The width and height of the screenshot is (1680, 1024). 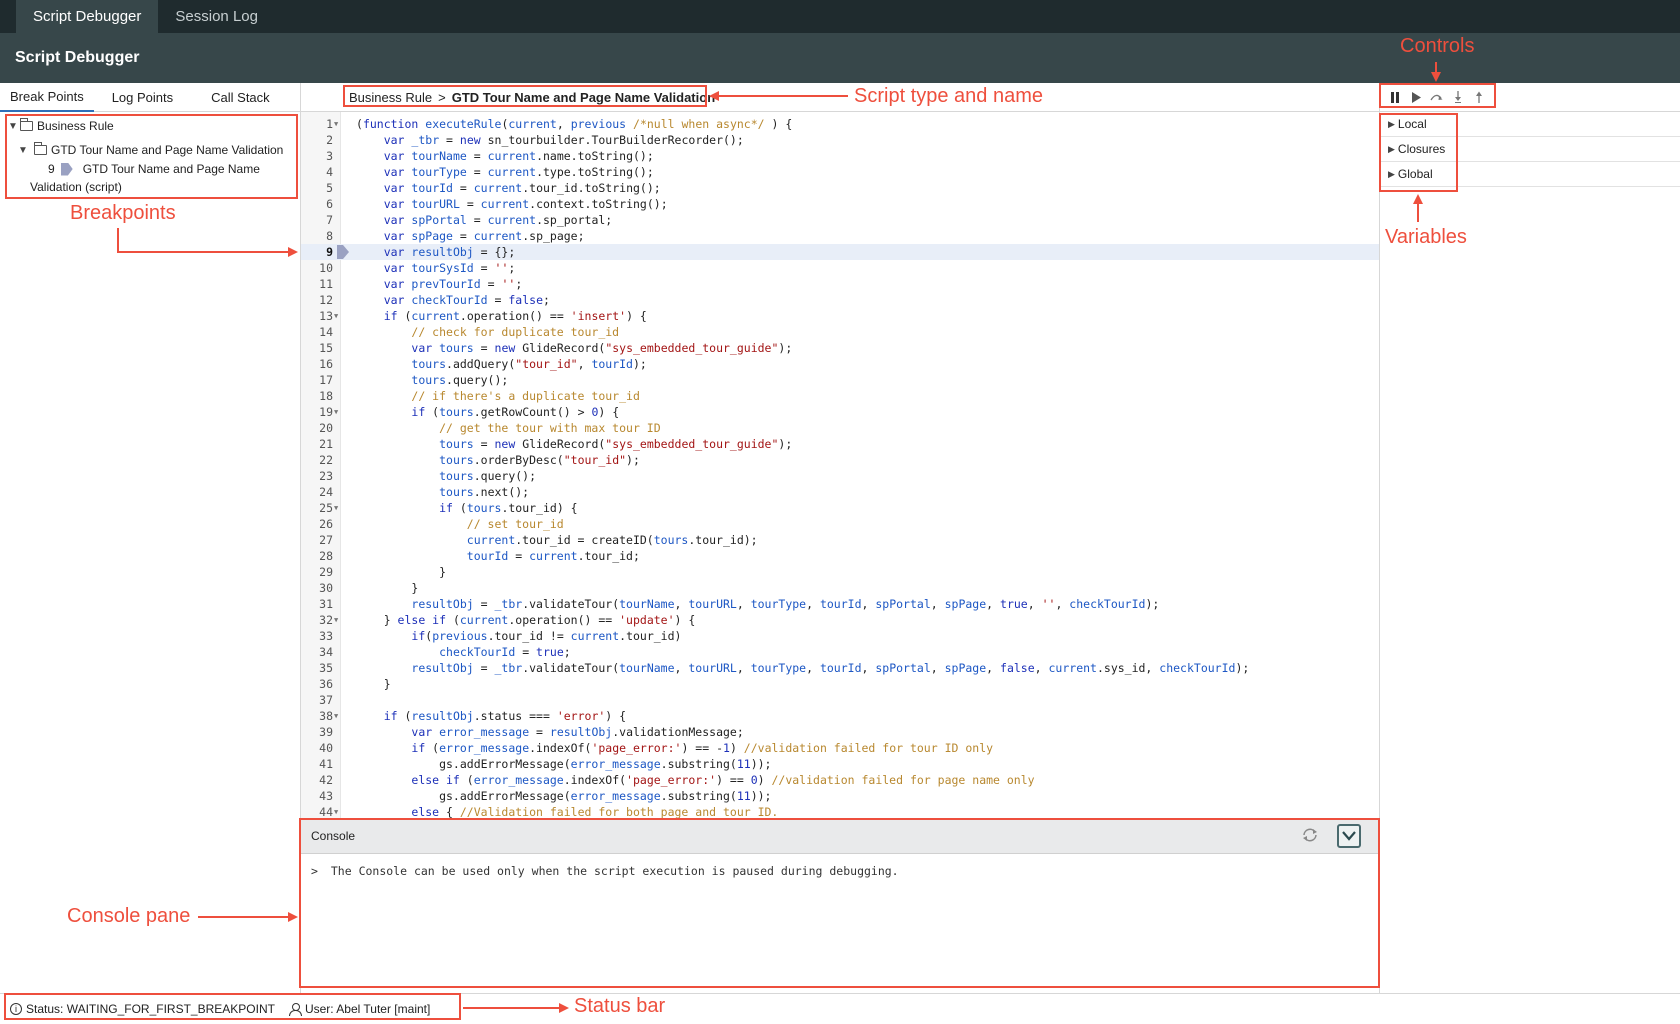 I want to click on line-number: 29, so click(x=317, y=572).